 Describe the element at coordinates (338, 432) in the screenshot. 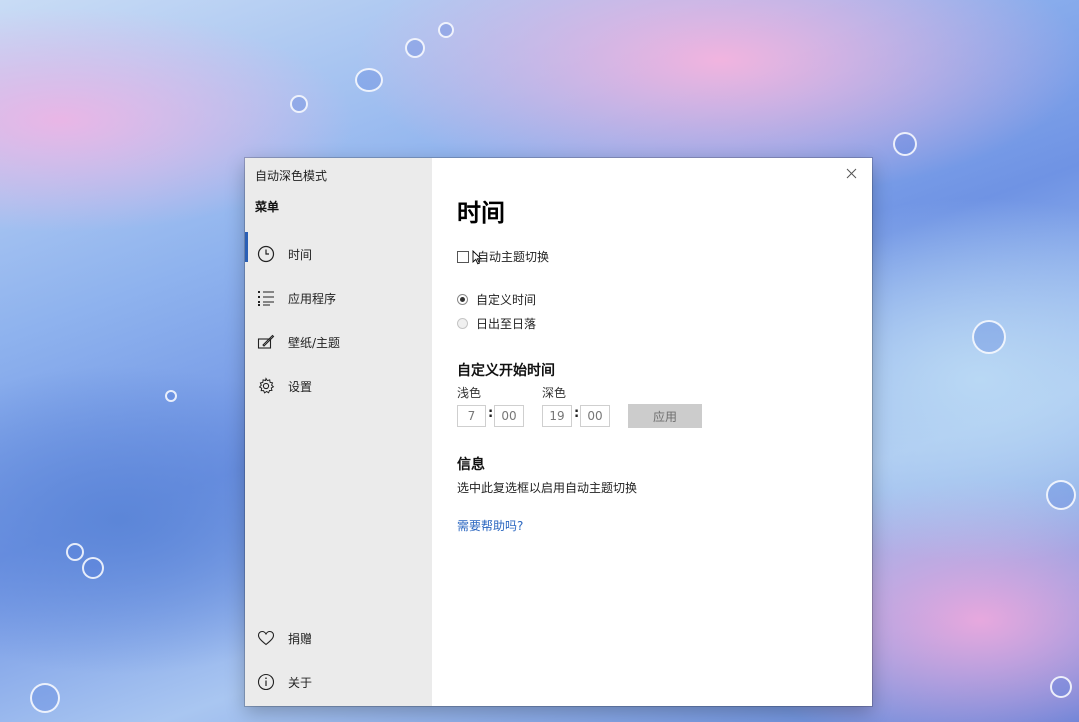

I see `sidebar: 自动深色模式 菜单 时间 应用程序 壁纸/主题 设置 捐赠 关于` at that location.